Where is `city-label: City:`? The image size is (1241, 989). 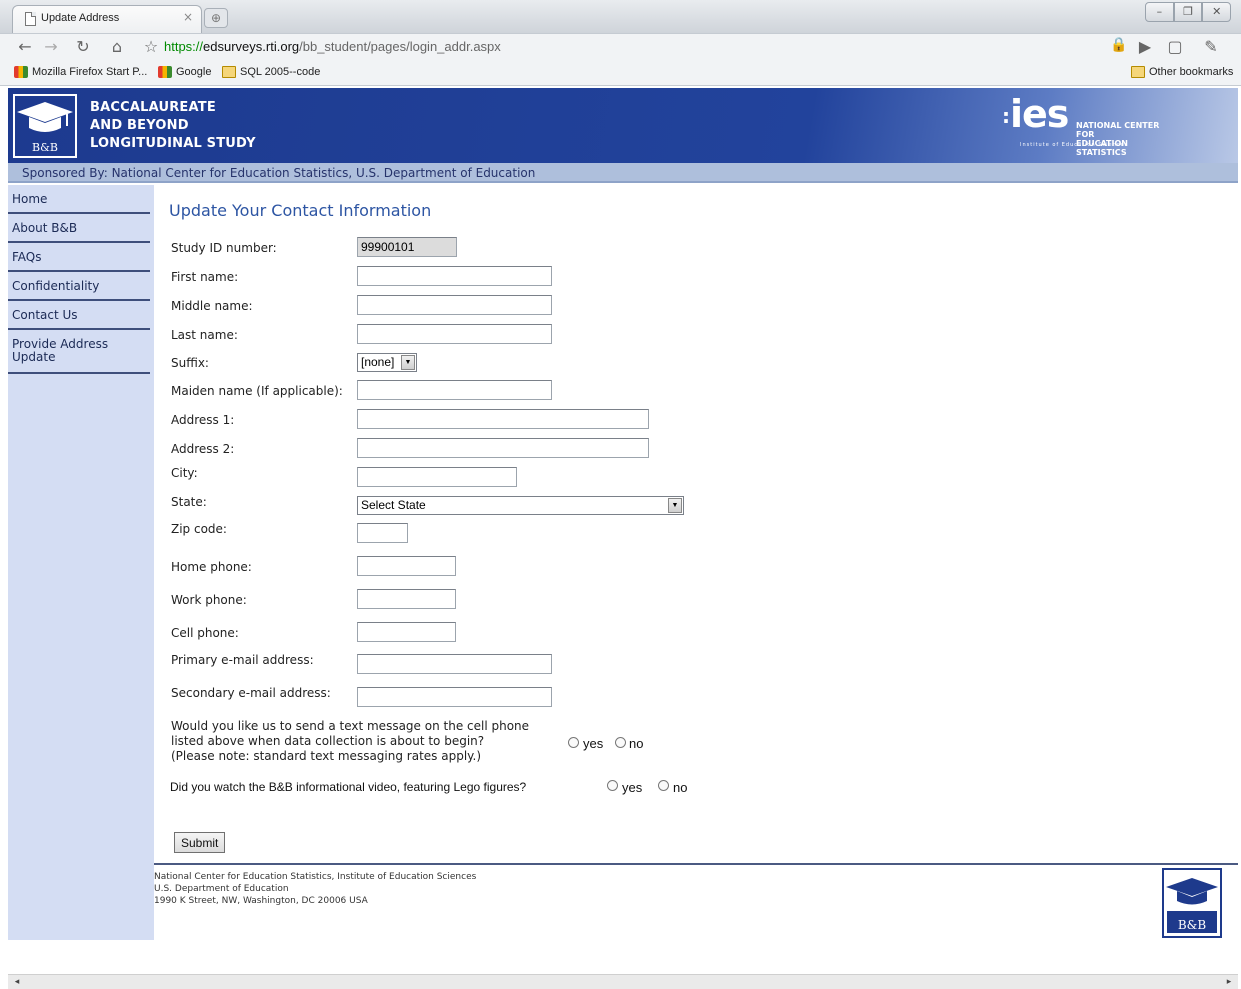 city-label: City: is located at coordinates (184, 473).